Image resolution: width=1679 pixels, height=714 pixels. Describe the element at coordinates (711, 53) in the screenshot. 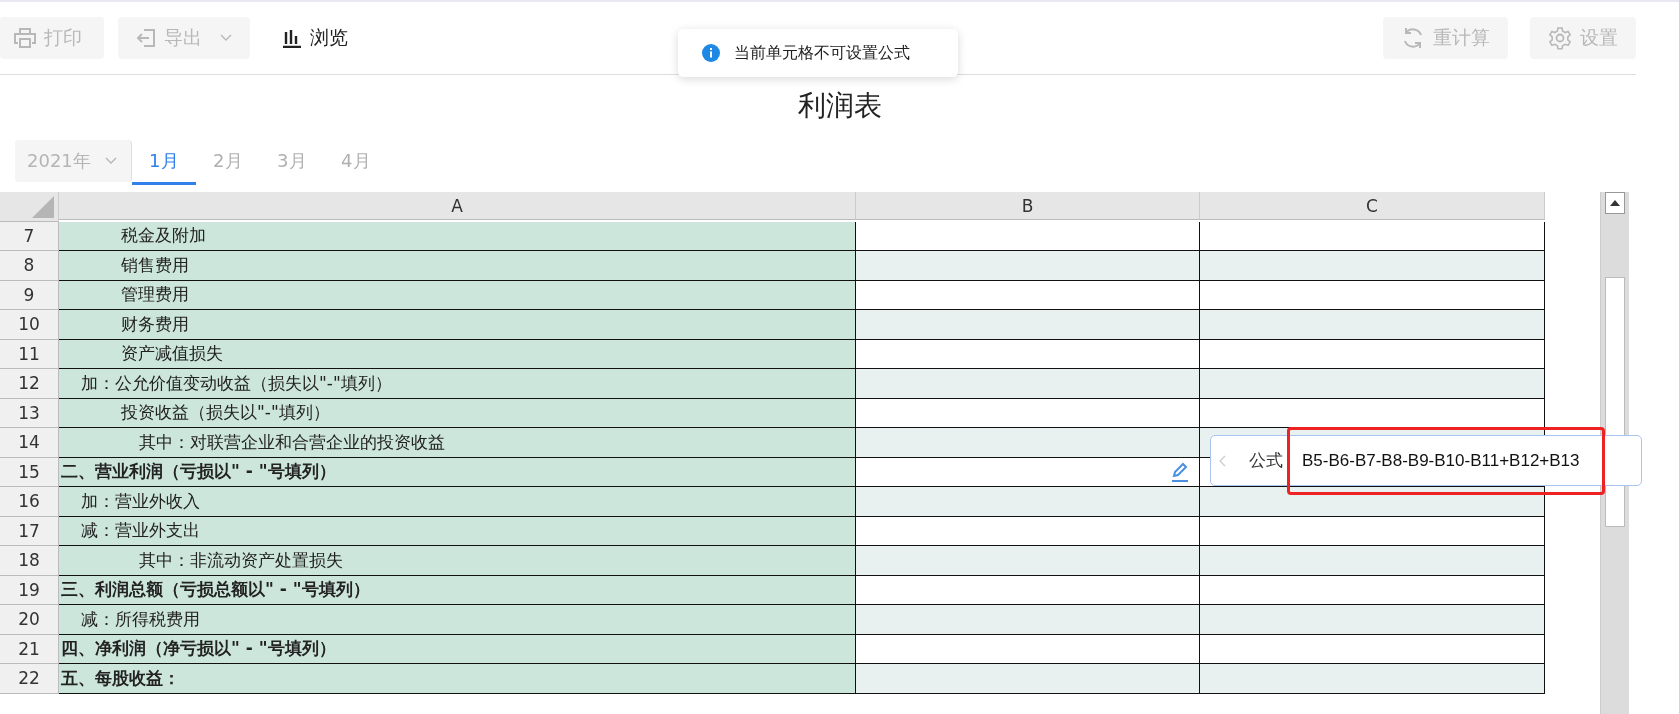

I see `info-icon` at that location.